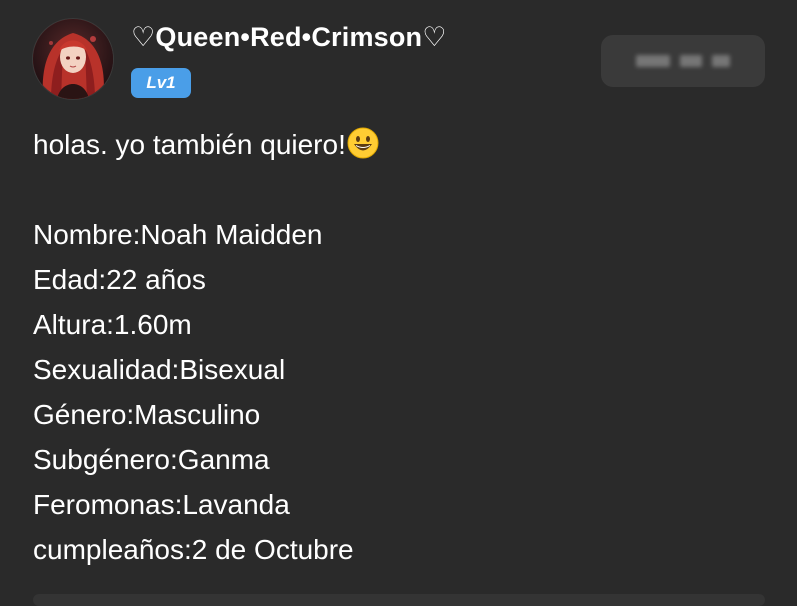  Describe the element at coordinates (159, 369) in the screenshot. I see `field-line: Sexualidad:Bisexual` at that location.